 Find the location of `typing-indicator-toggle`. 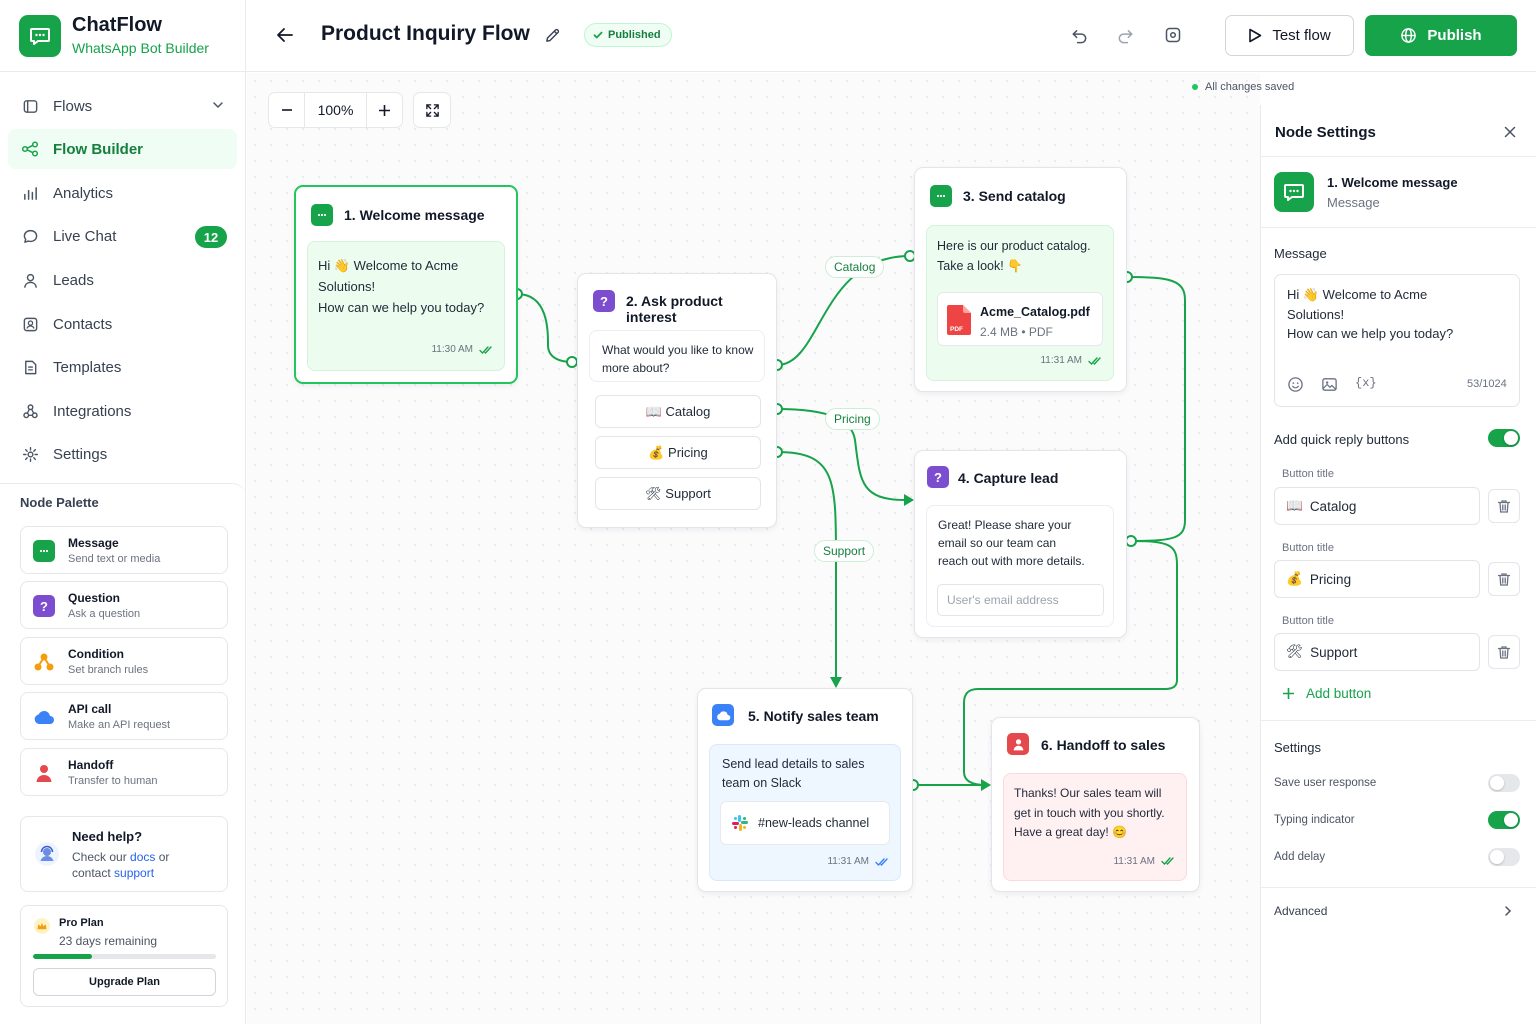

typing-indicator-toggle is located at coordinates (1504, 820).